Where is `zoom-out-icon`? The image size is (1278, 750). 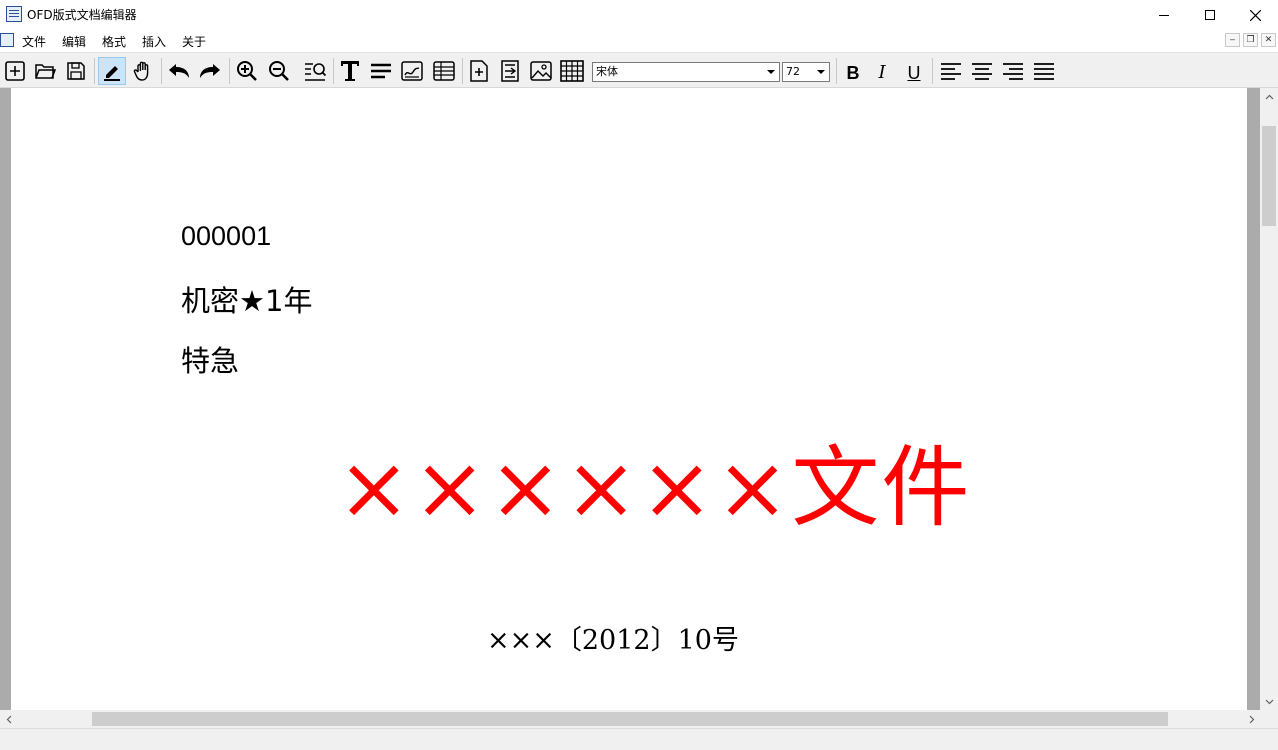 zoom-out-icon is located at coordinates (279, 71).